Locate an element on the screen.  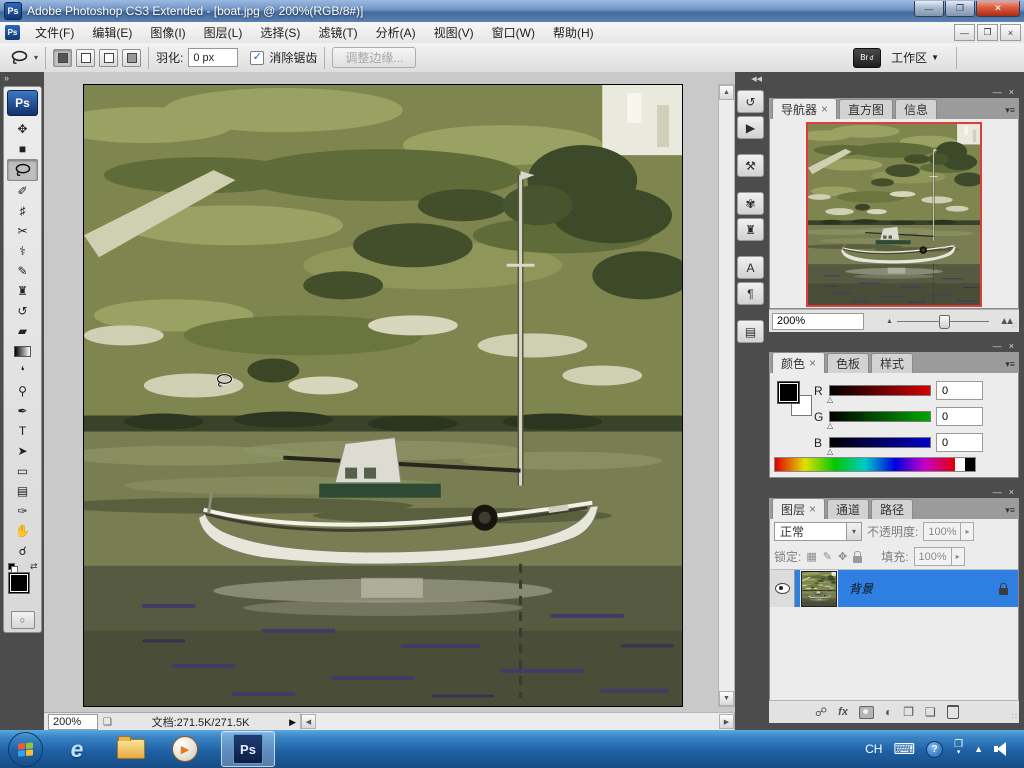
tool-brush: ✎ is located at coordinates (22, 271).